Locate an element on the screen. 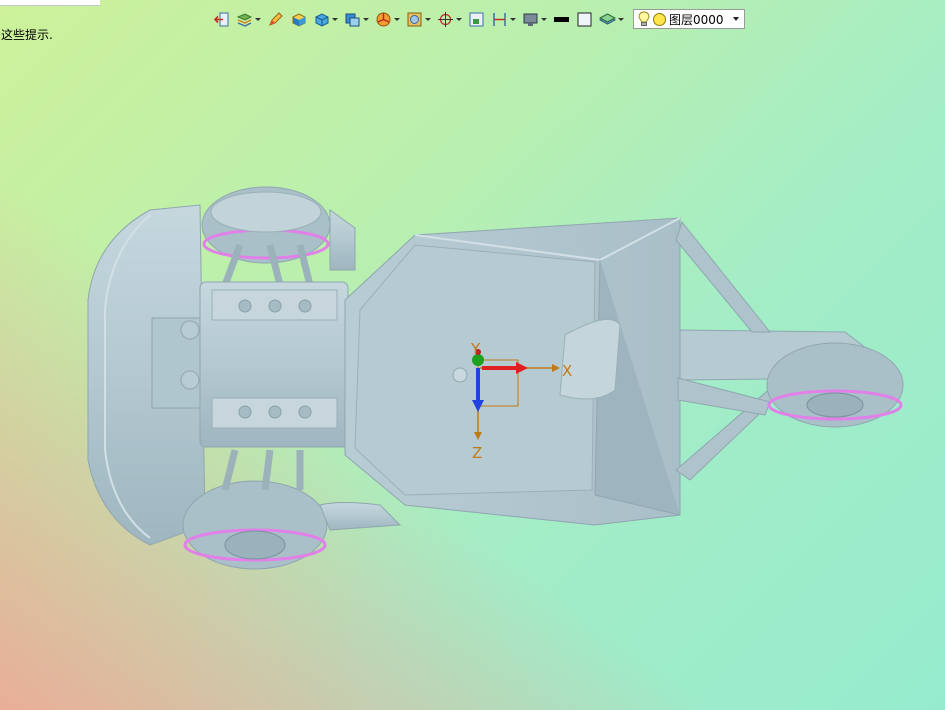 The height and width of the screenshot is (710, 945). front-lower-pod is located at coordinates (360, 516).